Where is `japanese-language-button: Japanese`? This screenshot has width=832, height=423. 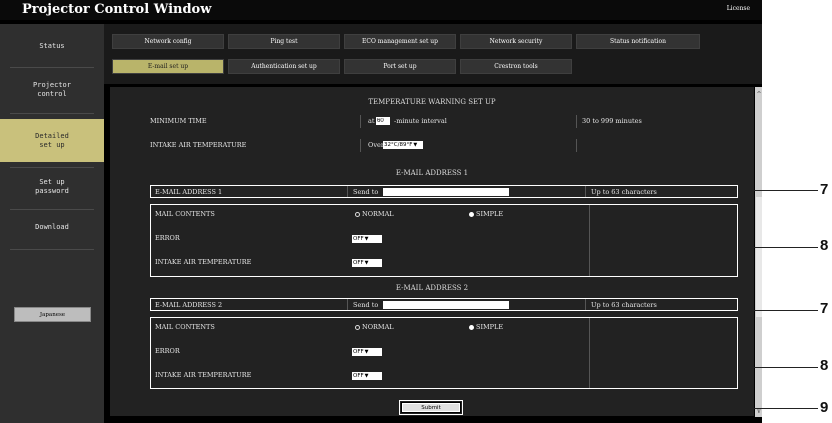 japanese-language-button: Japanese is located at coordinates (52, 314).